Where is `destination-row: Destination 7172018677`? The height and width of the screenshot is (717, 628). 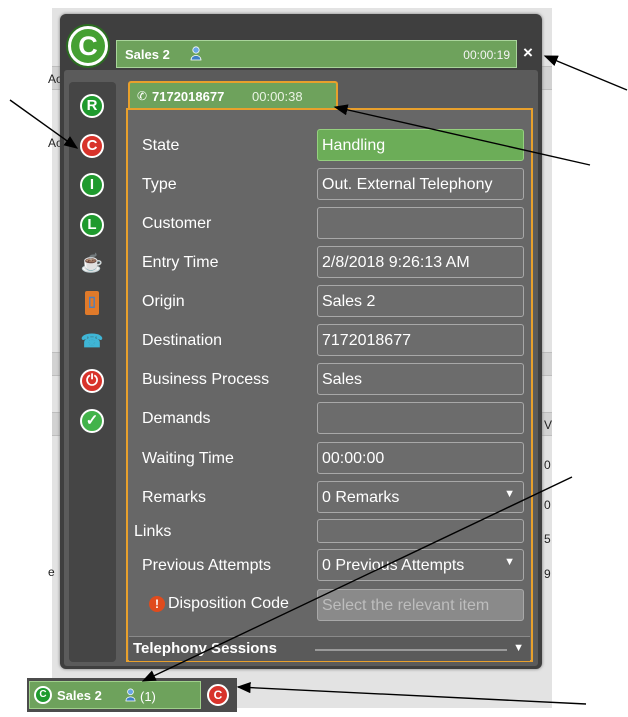 destination-row: Destination 7172018677 is located at coordinates (328, 341).